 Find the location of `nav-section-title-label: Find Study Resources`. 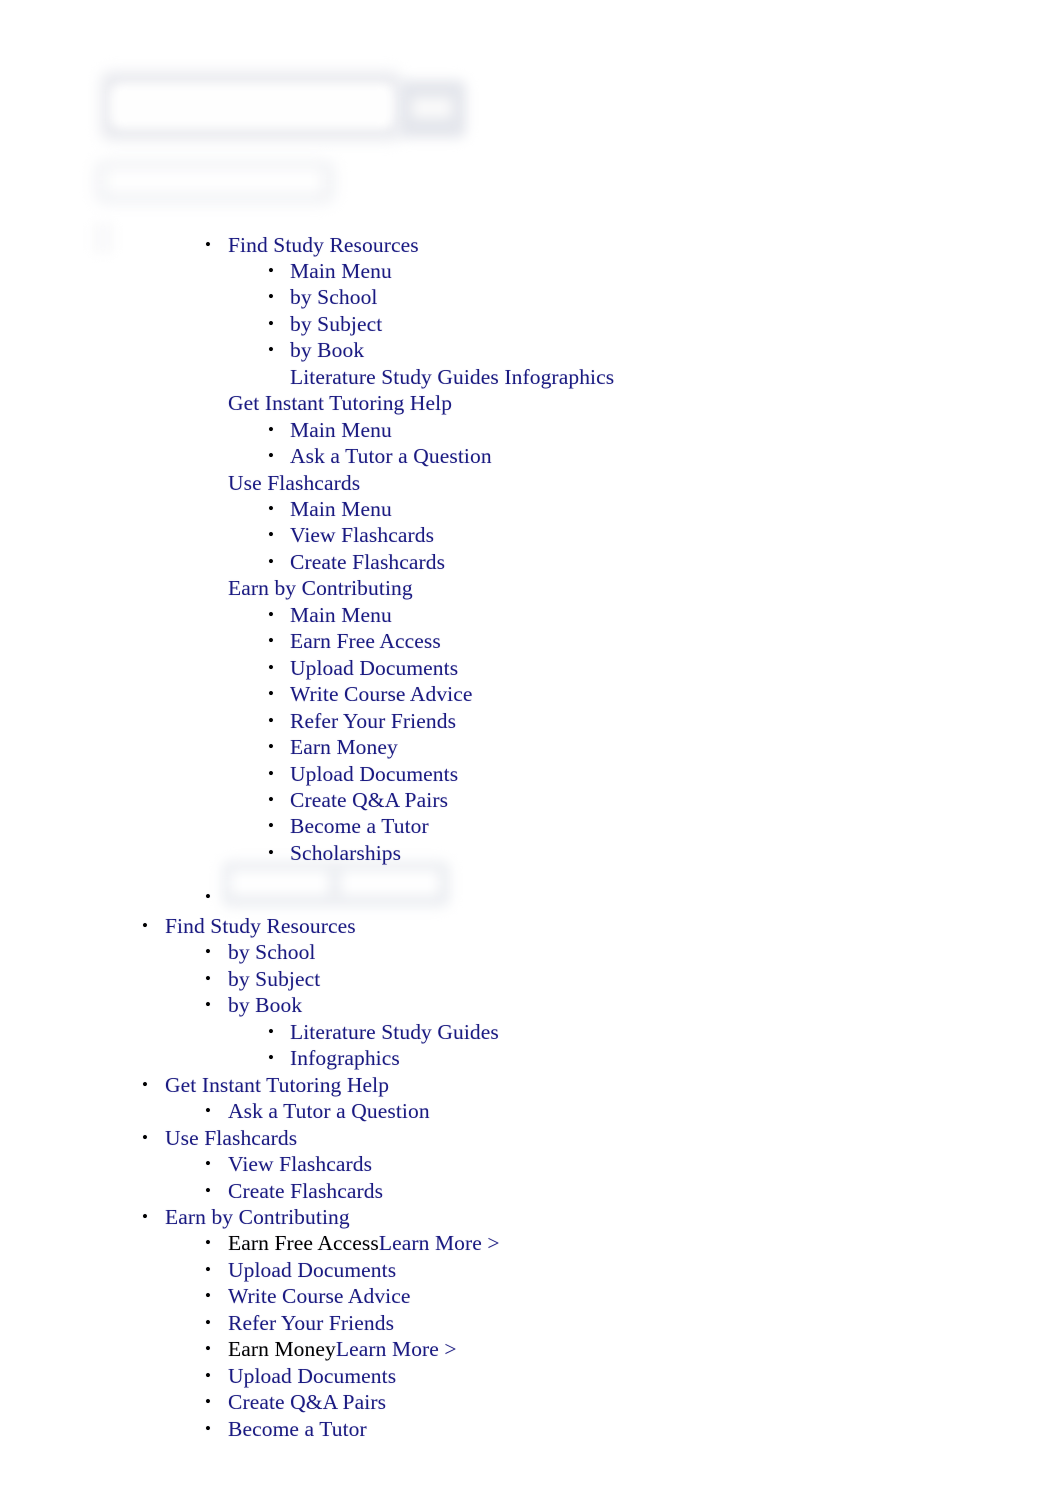

nav-section-title-label: Find Study Resources is located at coordinates (260, 926).